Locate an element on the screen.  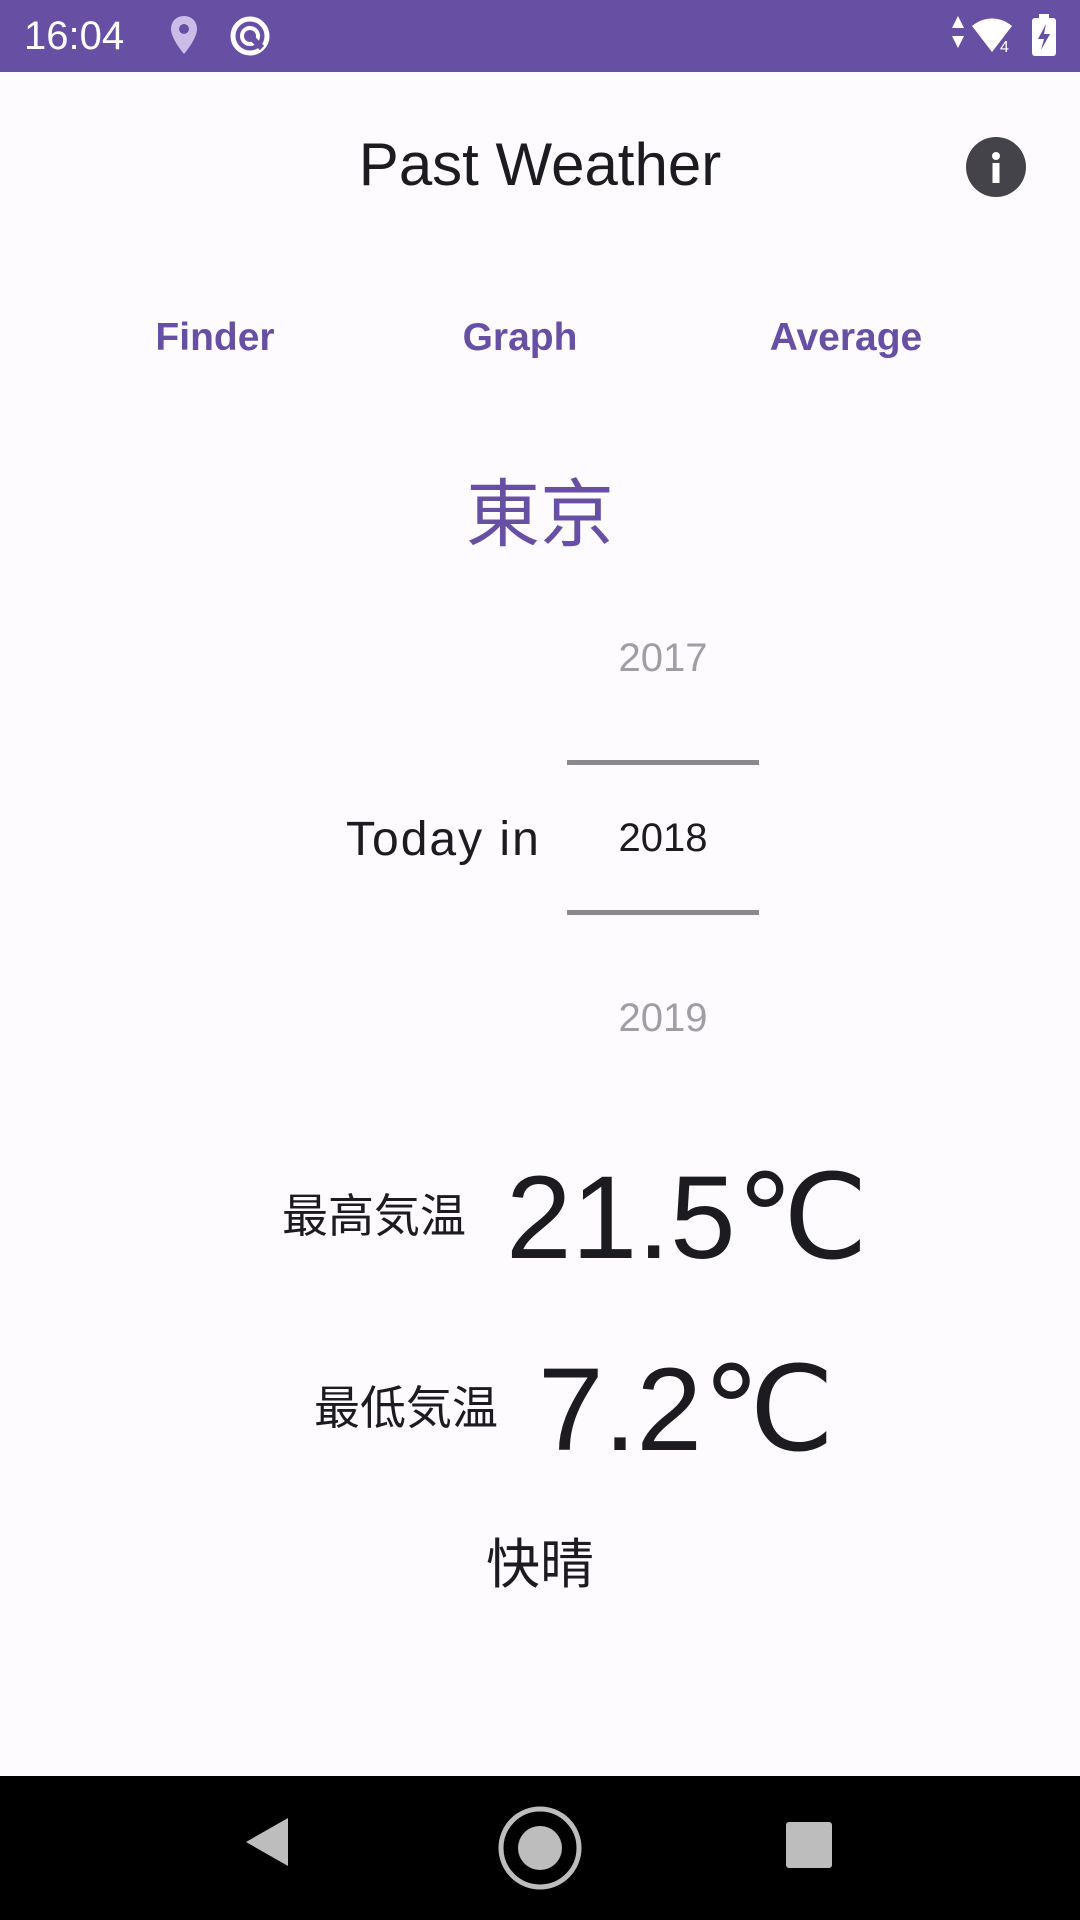
today-in-label: Today in is located at coordinates (443, 839).